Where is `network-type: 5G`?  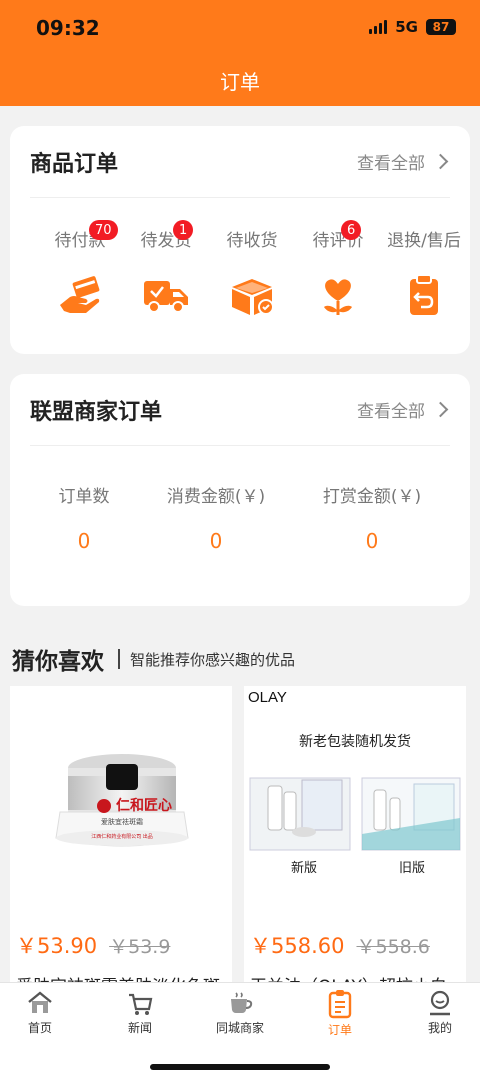 network-type: 5G is located at coordinates (406, 27).